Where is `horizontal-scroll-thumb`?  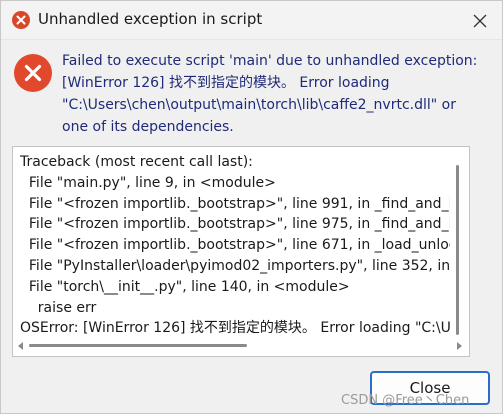
horizontal-scroll-thumb is located at coordinates (138, 345).